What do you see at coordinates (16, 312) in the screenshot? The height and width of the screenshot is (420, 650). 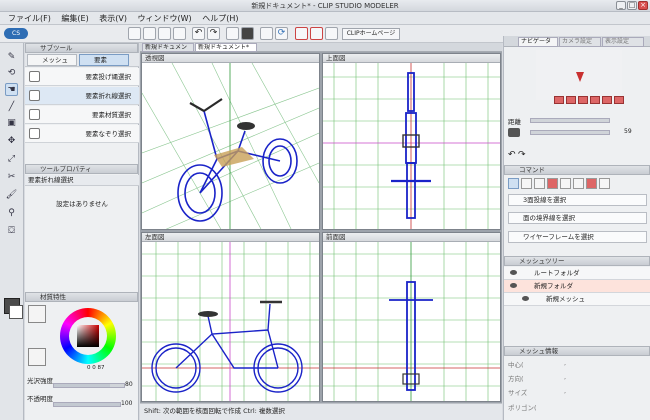 I see `sub-color-swatch` at bounding box center [16, 312].